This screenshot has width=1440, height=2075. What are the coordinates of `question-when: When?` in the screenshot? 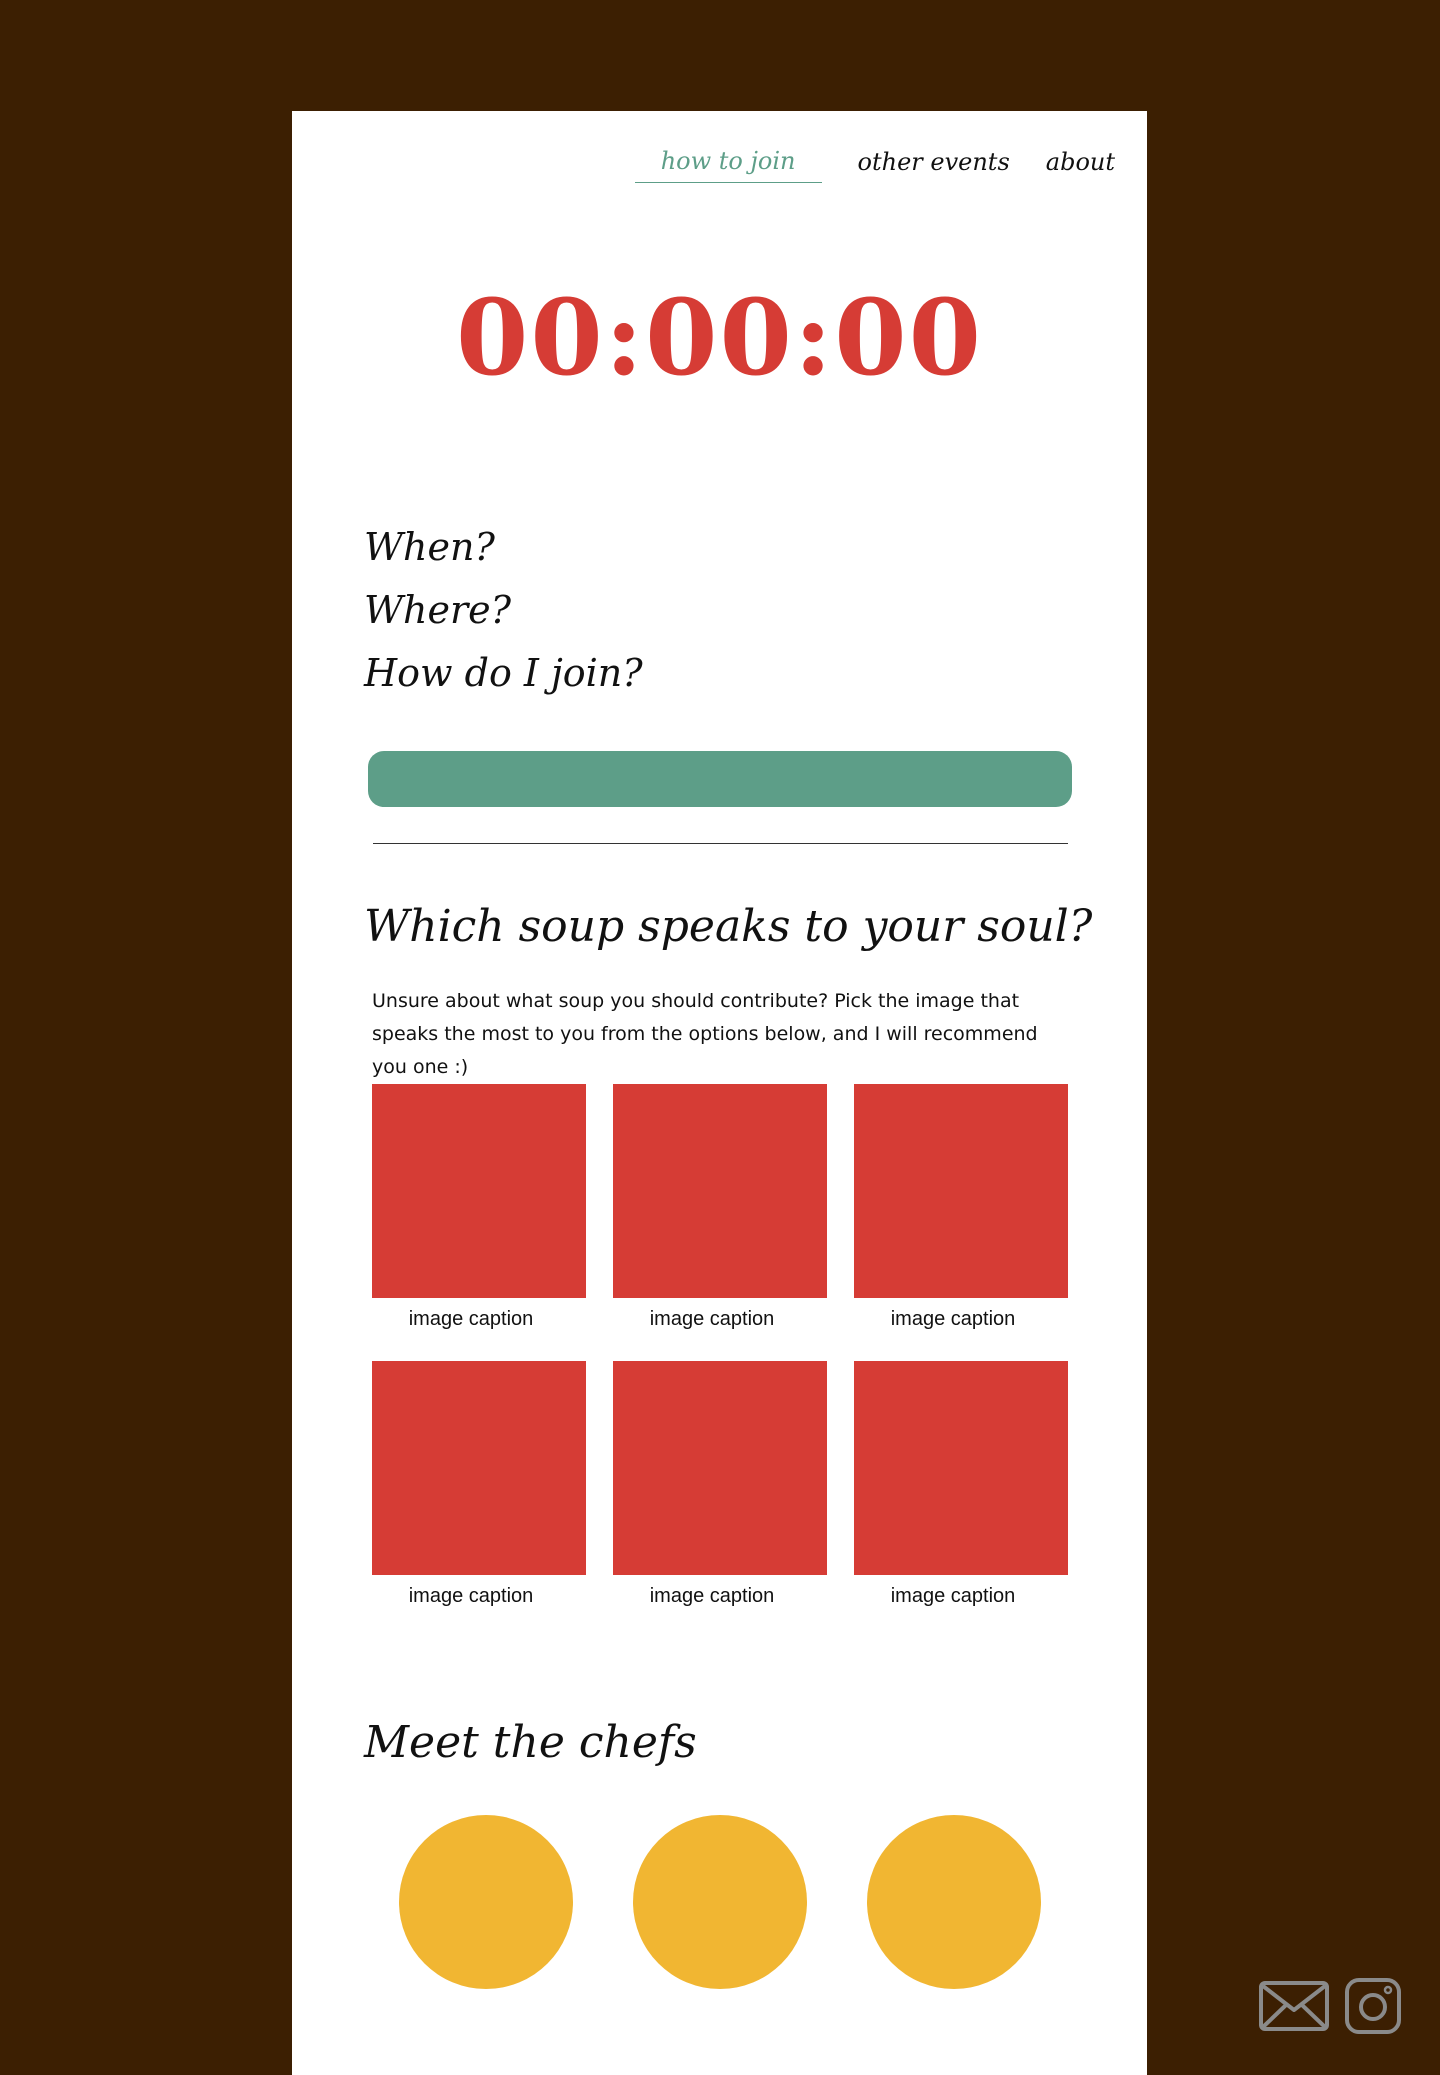 It's located at (429, 547).